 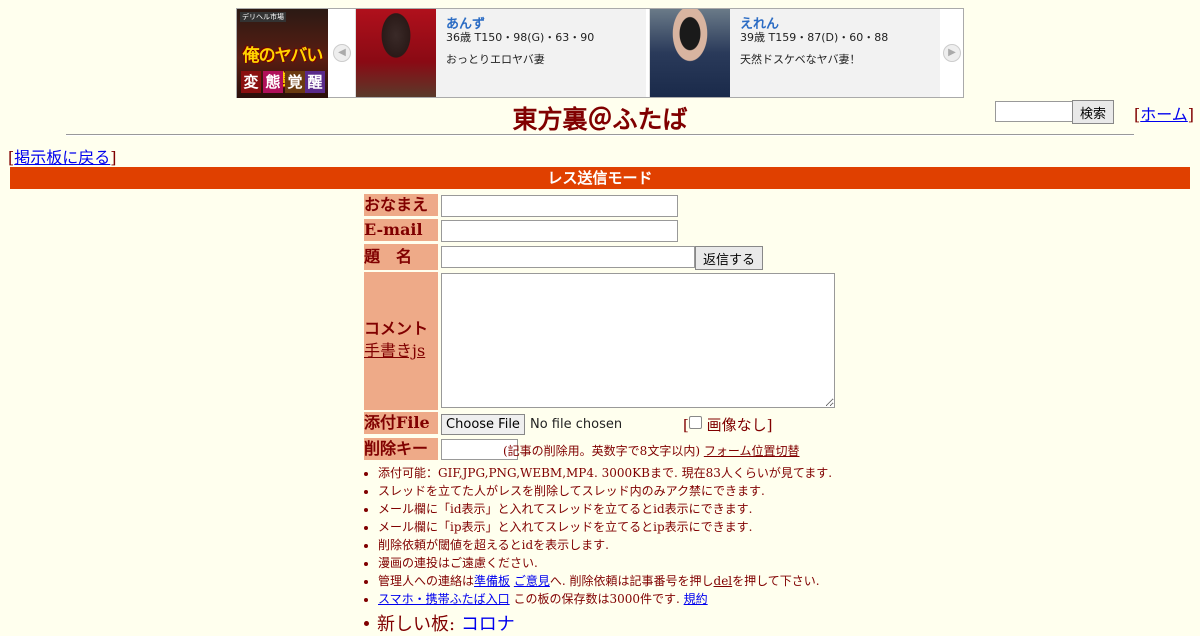 What do you see at coordinates (605, 563) in the screenshot?
I see `list-item: 漫画の連投はご遠慮ください.` at bounding box center [605, 563].